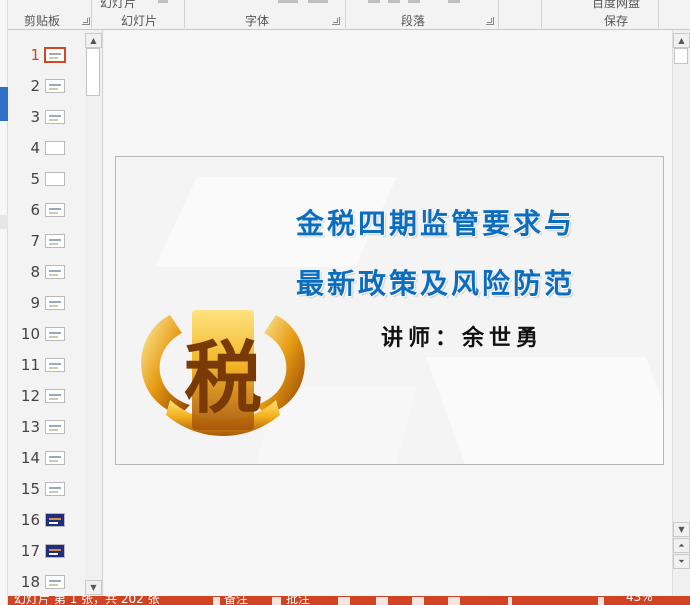 This screenshot has height=605, width=690. I want to click on slide-thumbnail: 5, so click(47, 178).